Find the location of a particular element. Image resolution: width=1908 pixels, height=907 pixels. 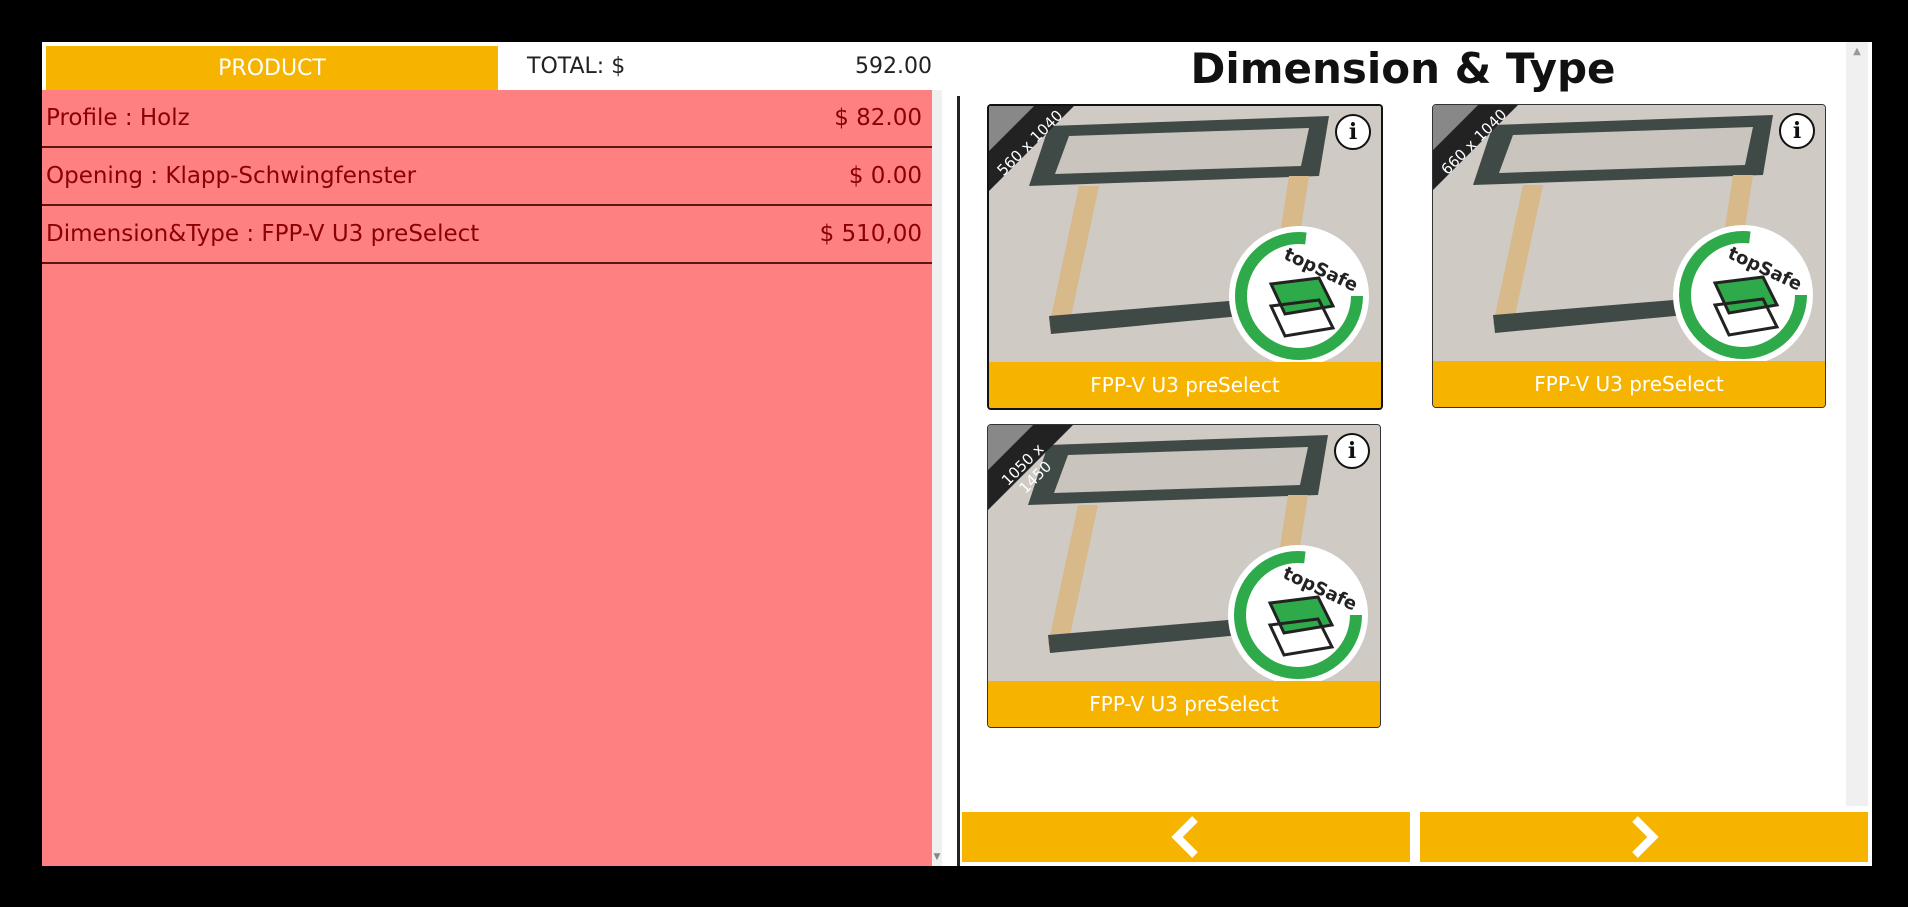

product-card: topSafe 560 x 1040 i FPP-V U3 preSelect is located at coordinates (1185, 257).